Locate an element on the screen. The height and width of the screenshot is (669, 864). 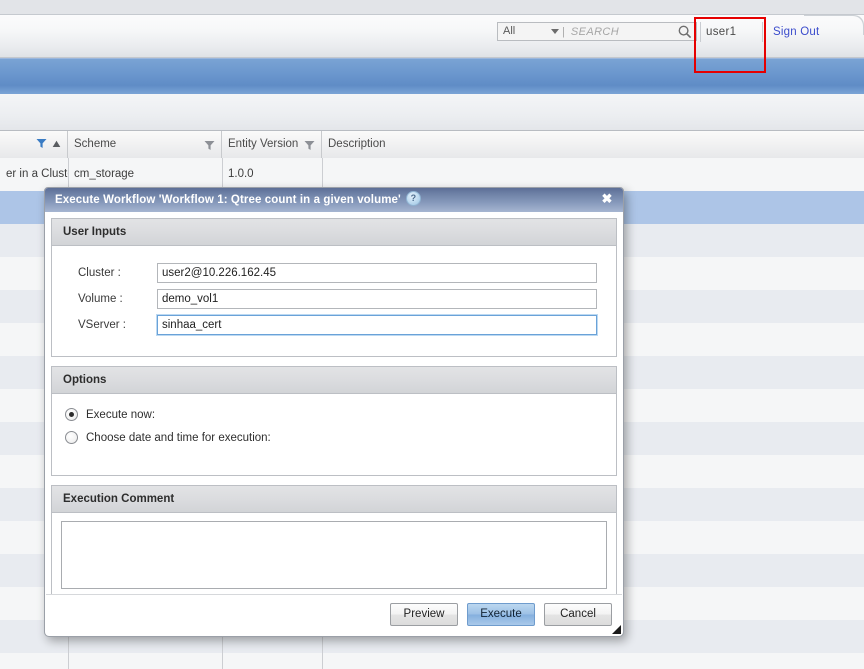
volume-input is located at coordinates (377, 299).